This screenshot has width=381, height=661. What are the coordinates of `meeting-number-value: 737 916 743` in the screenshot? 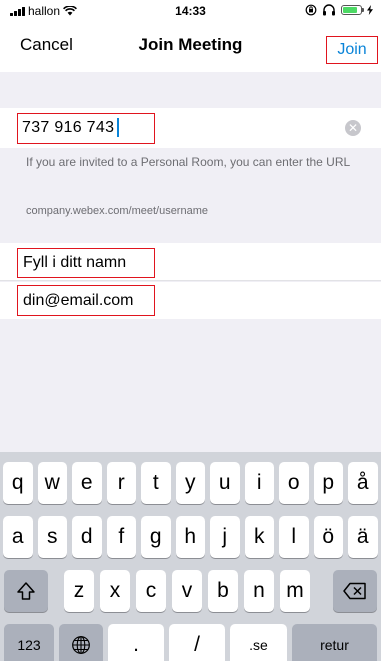 It's located at (68, 127).